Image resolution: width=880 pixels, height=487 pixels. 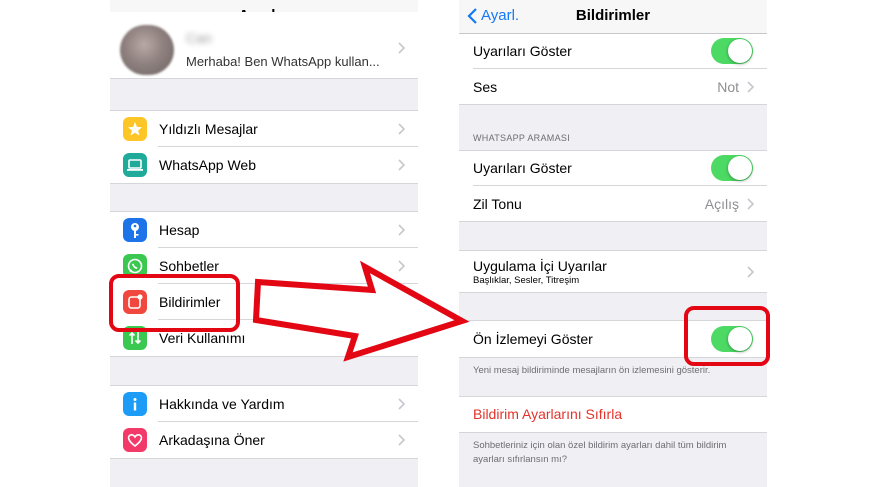 What do you see at coordinates (361, 311) in the screenshot?
I see `arrow-icon` at bounding box center [361, 311].